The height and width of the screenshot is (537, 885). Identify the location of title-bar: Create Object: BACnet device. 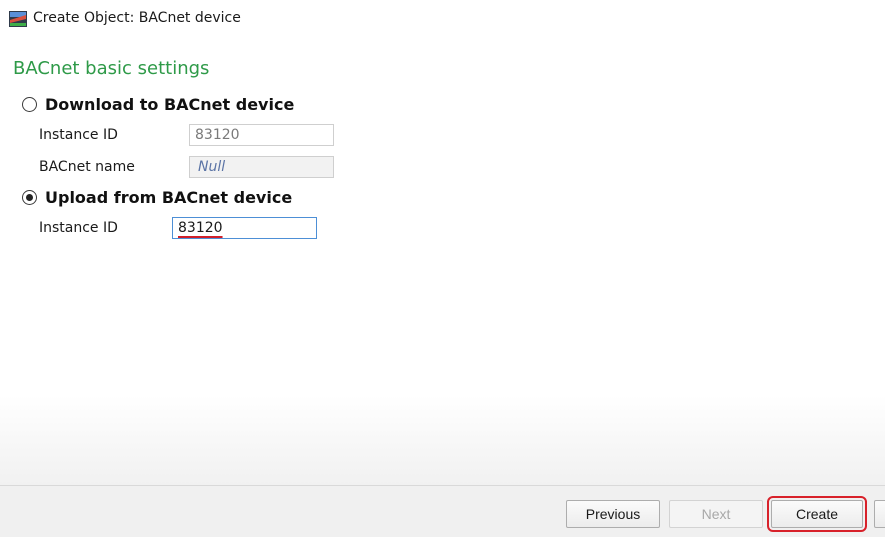
(442, 20).